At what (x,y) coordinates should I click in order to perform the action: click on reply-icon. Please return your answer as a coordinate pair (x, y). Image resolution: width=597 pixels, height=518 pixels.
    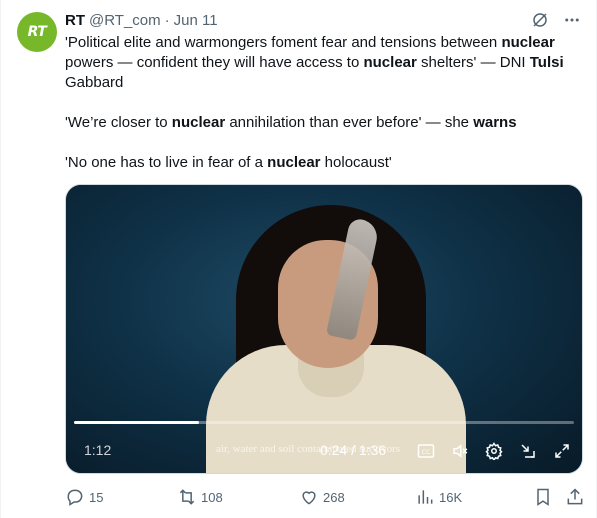
    Looking at the image, I should click on (75, 497).